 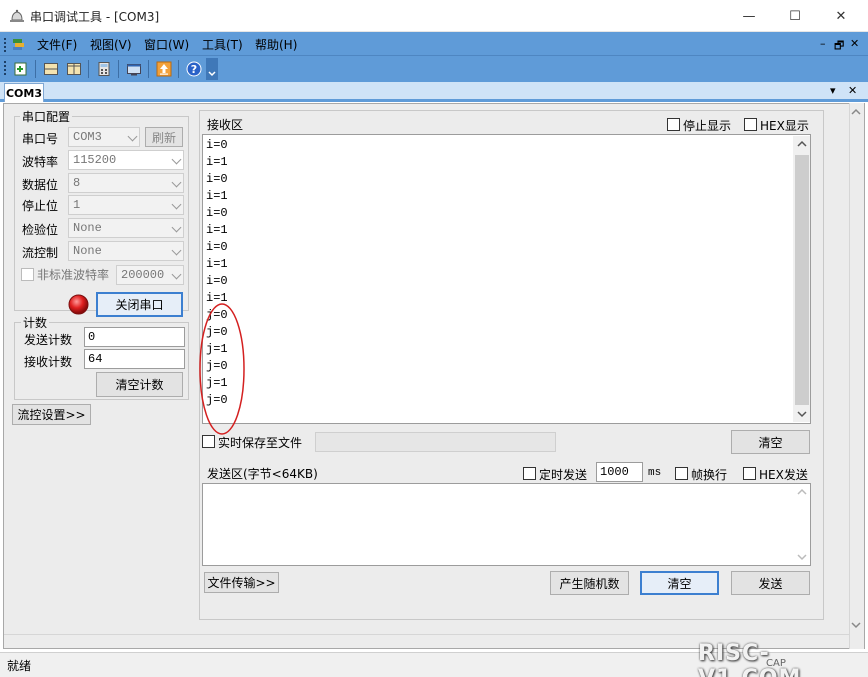 I want to click on baud-select: 115200, so click(x=126, y=160).